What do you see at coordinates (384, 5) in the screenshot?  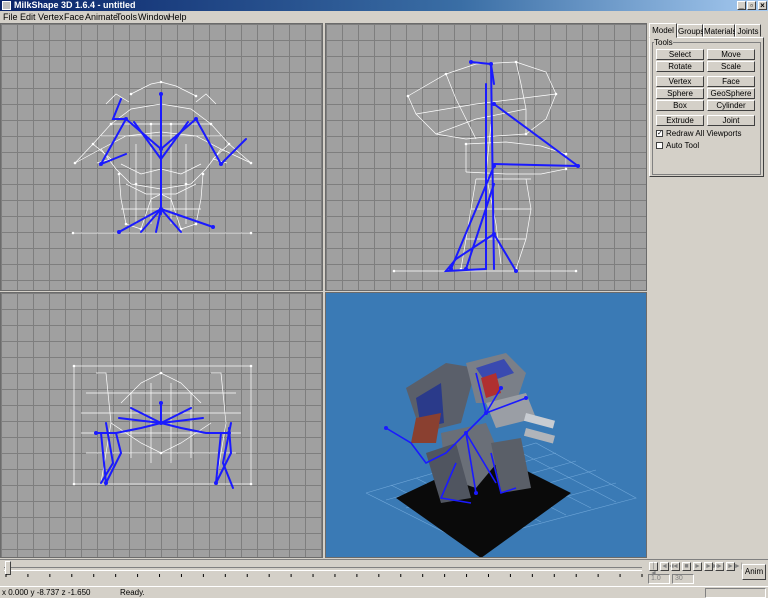 I see `title-bar: MilkShape 3D 1.6.4 - untitled _ ▫ ×` at bounding box center [384, 5].